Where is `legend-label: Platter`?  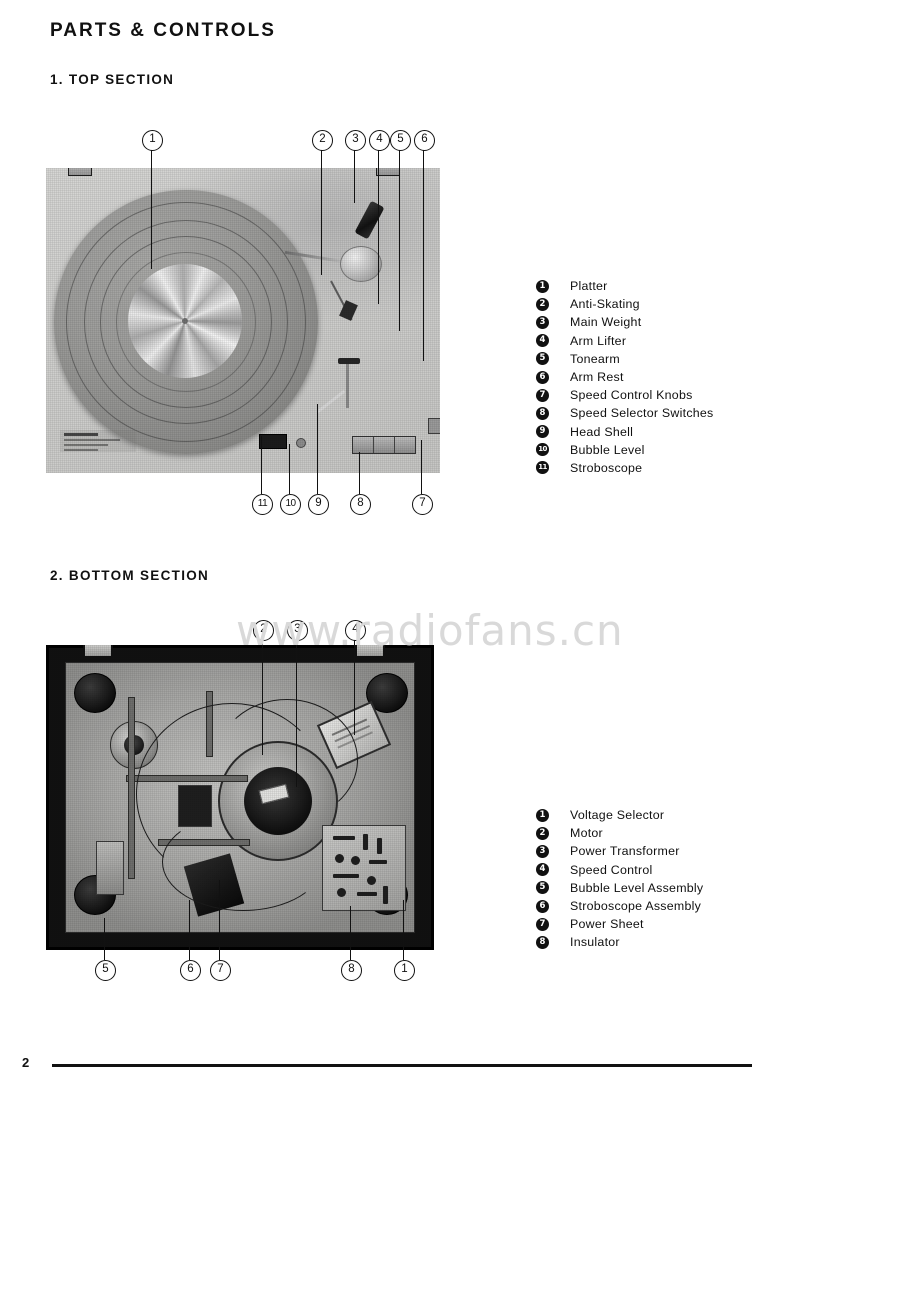
legend-label: Platter is located at coordinates (589, 286).